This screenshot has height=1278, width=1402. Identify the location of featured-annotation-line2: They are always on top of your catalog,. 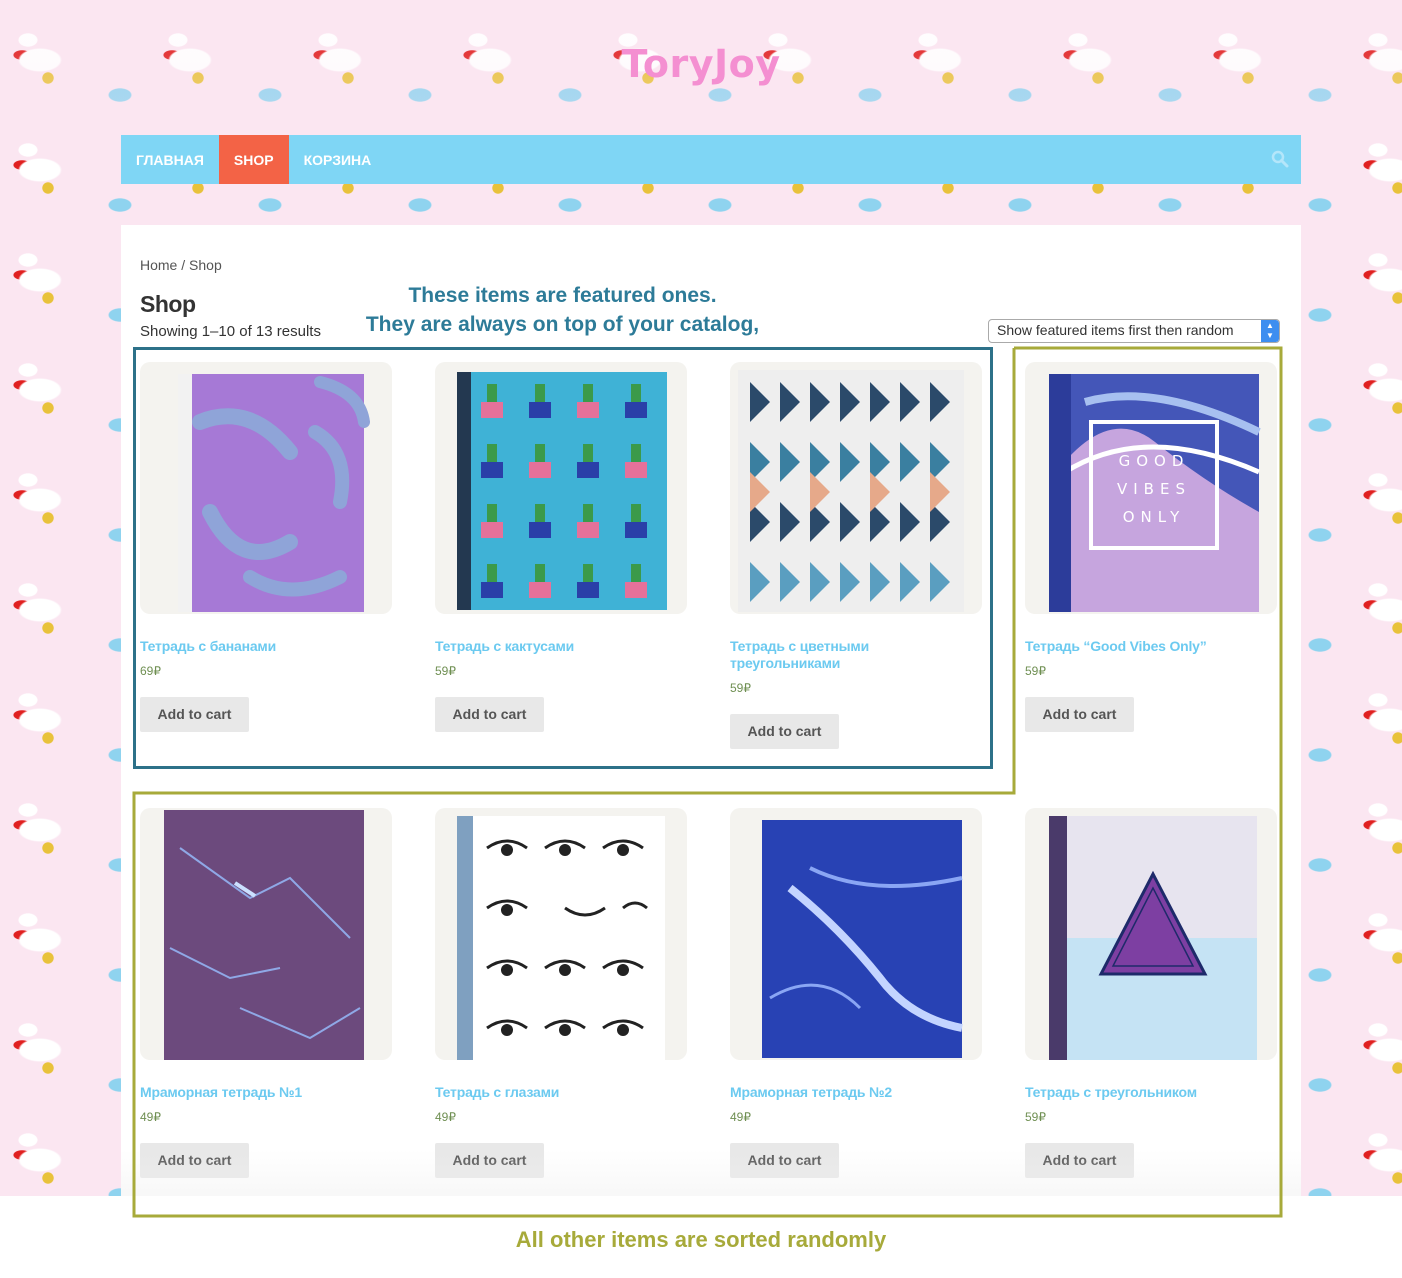
(562, 324).